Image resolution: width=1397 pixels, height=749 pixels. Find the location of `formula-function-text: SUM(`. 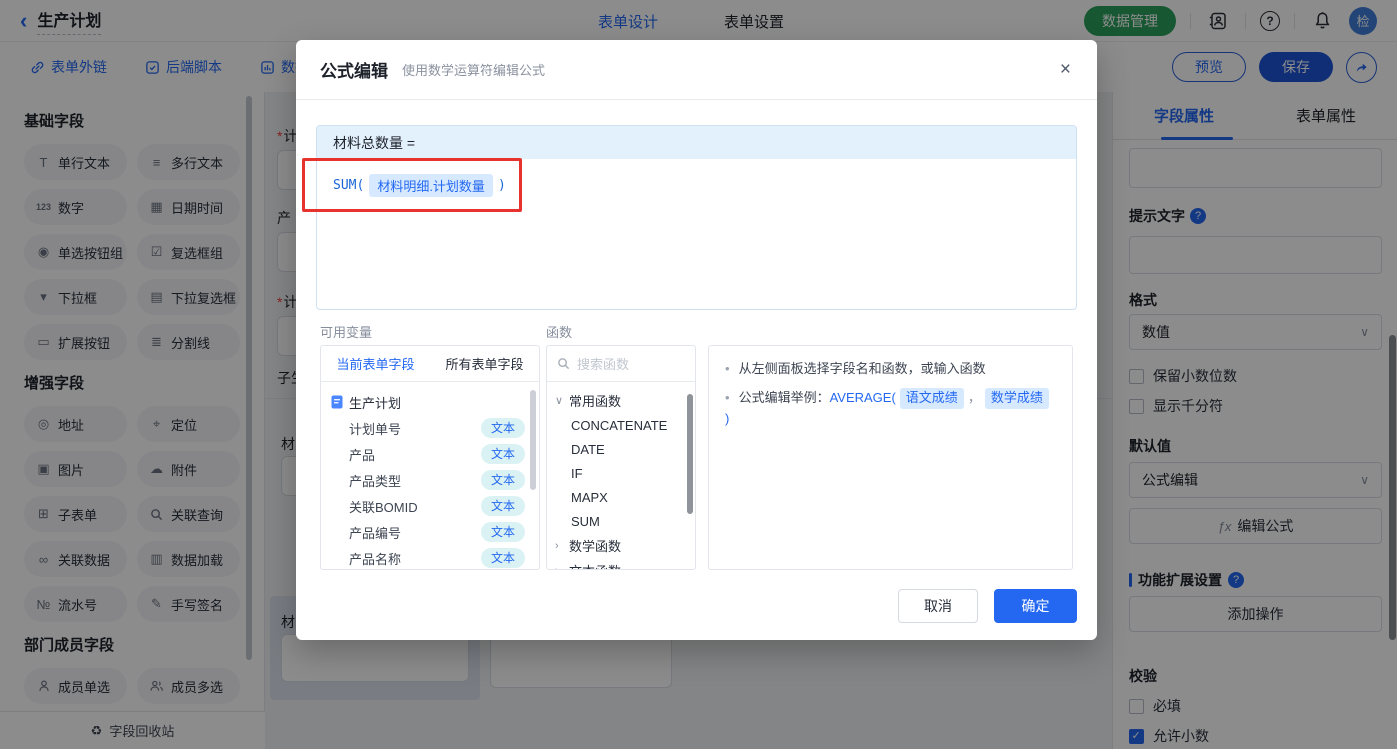

formula-function-text: SUM( is located at coordinates (349, 185).